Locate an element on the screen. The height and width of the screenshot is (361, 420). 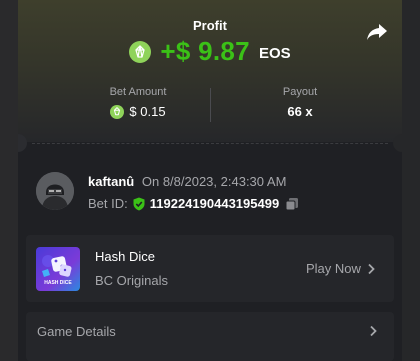
bet-id-value: 119224190443195499 is located at coordinates (214, 203).